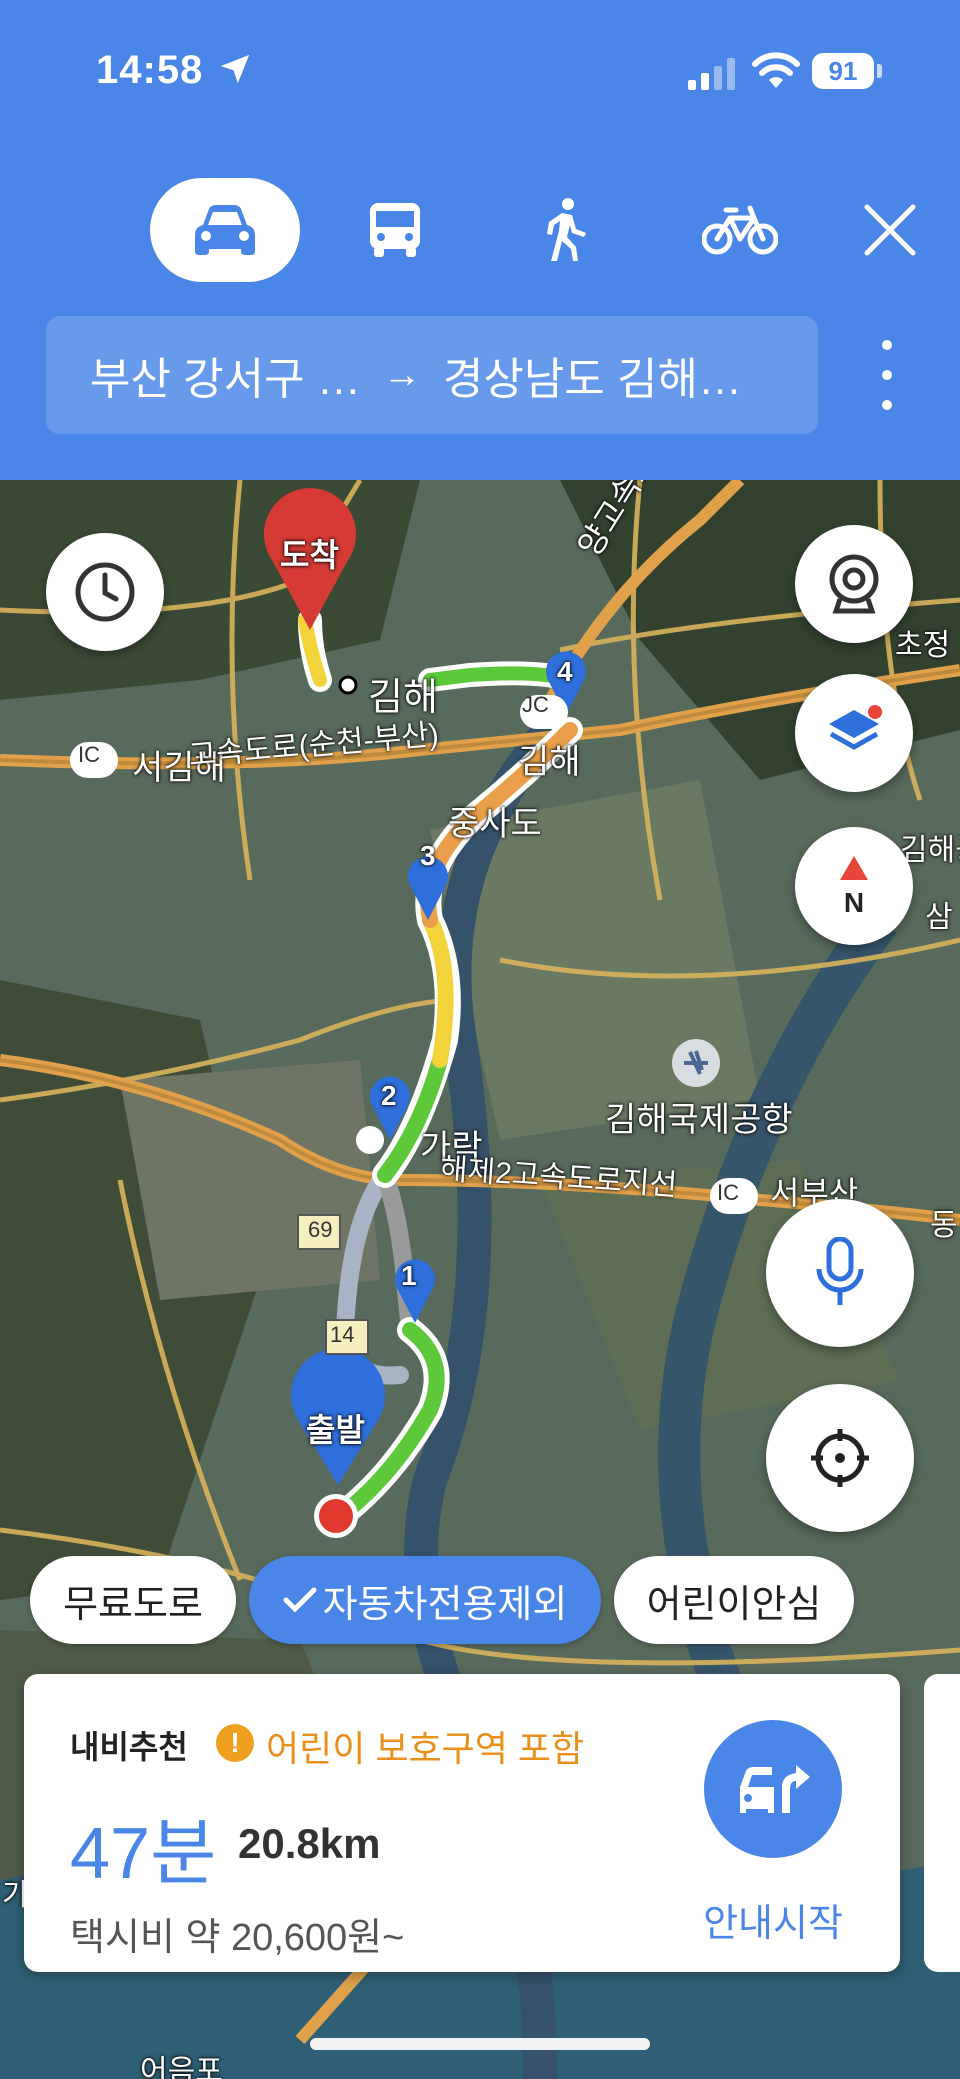 The height and width of the screenshot is (2079, 960). I want to click on mode-walk-tab, so click(565, 230).